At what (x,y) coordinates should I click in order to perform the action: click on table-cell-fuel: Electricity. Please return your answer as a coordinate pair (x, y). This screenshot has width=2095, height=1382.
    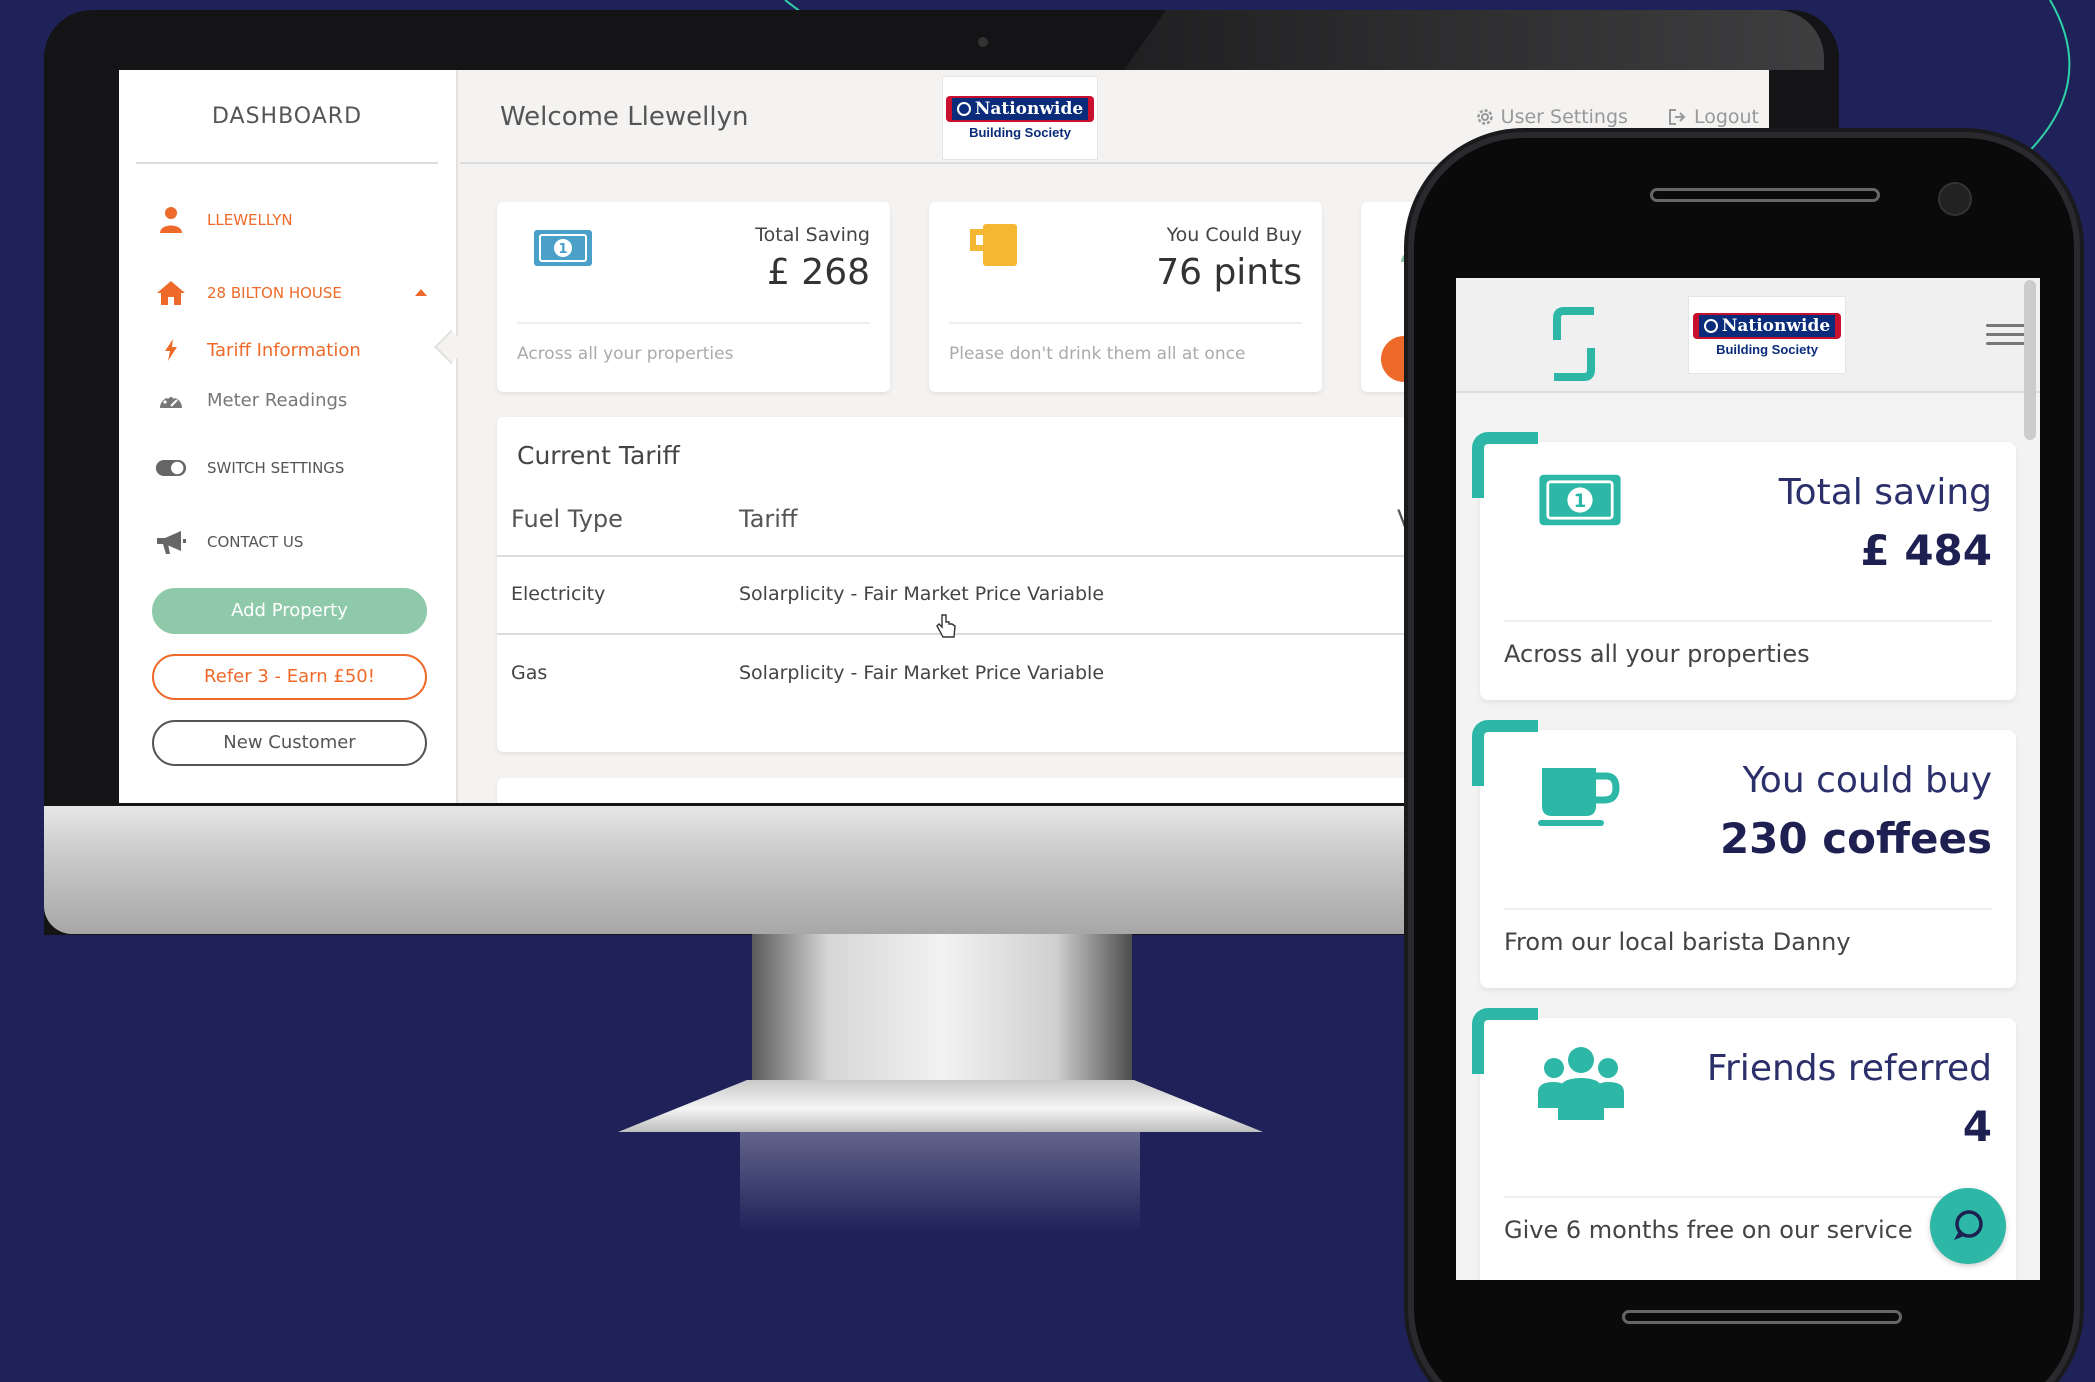
    Looking at the image, I should click on (558, 594).